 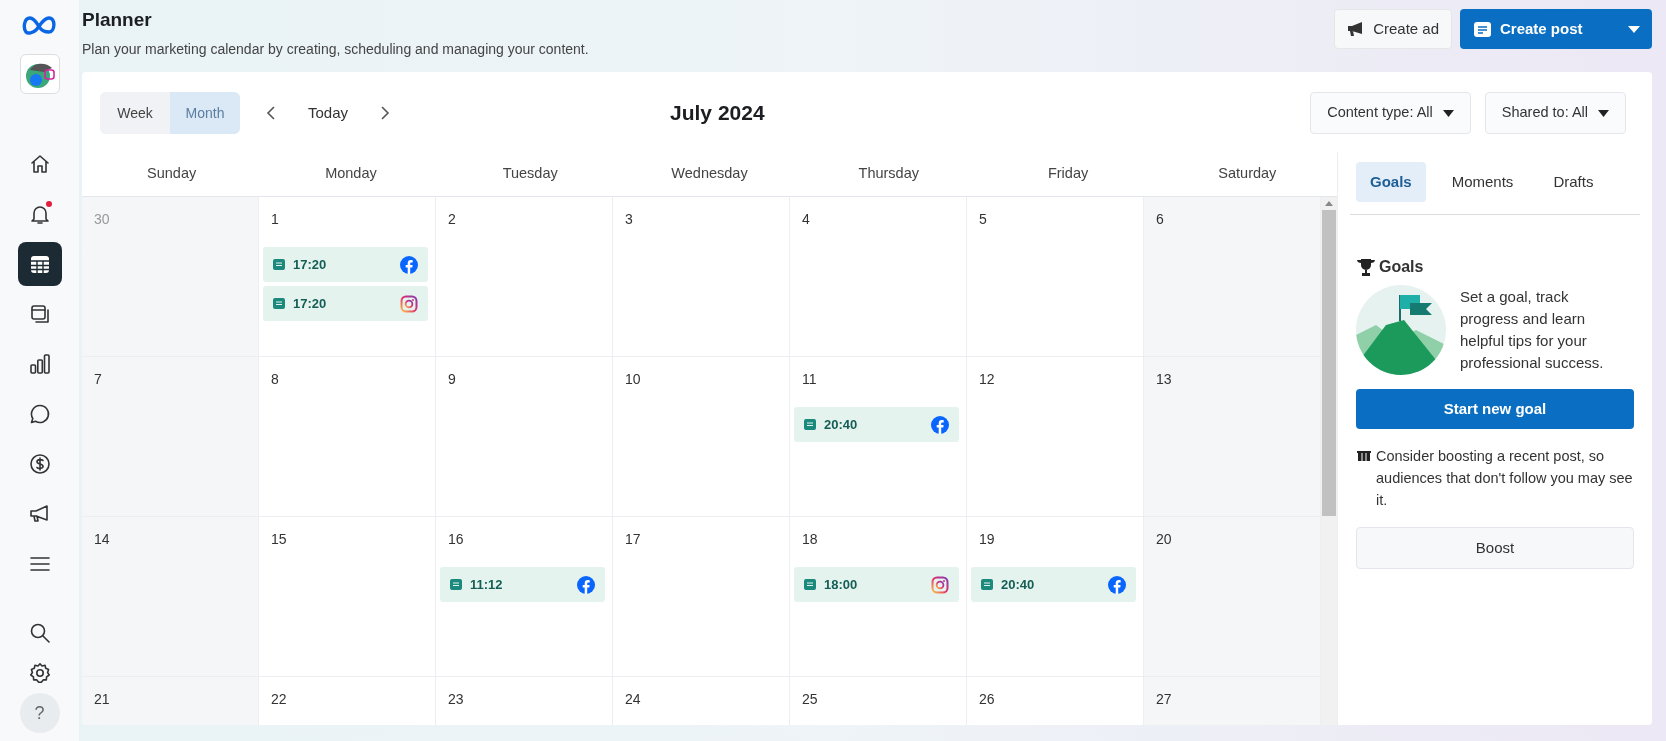 I want to click on day-number: 17, so click(x=633, y=538).